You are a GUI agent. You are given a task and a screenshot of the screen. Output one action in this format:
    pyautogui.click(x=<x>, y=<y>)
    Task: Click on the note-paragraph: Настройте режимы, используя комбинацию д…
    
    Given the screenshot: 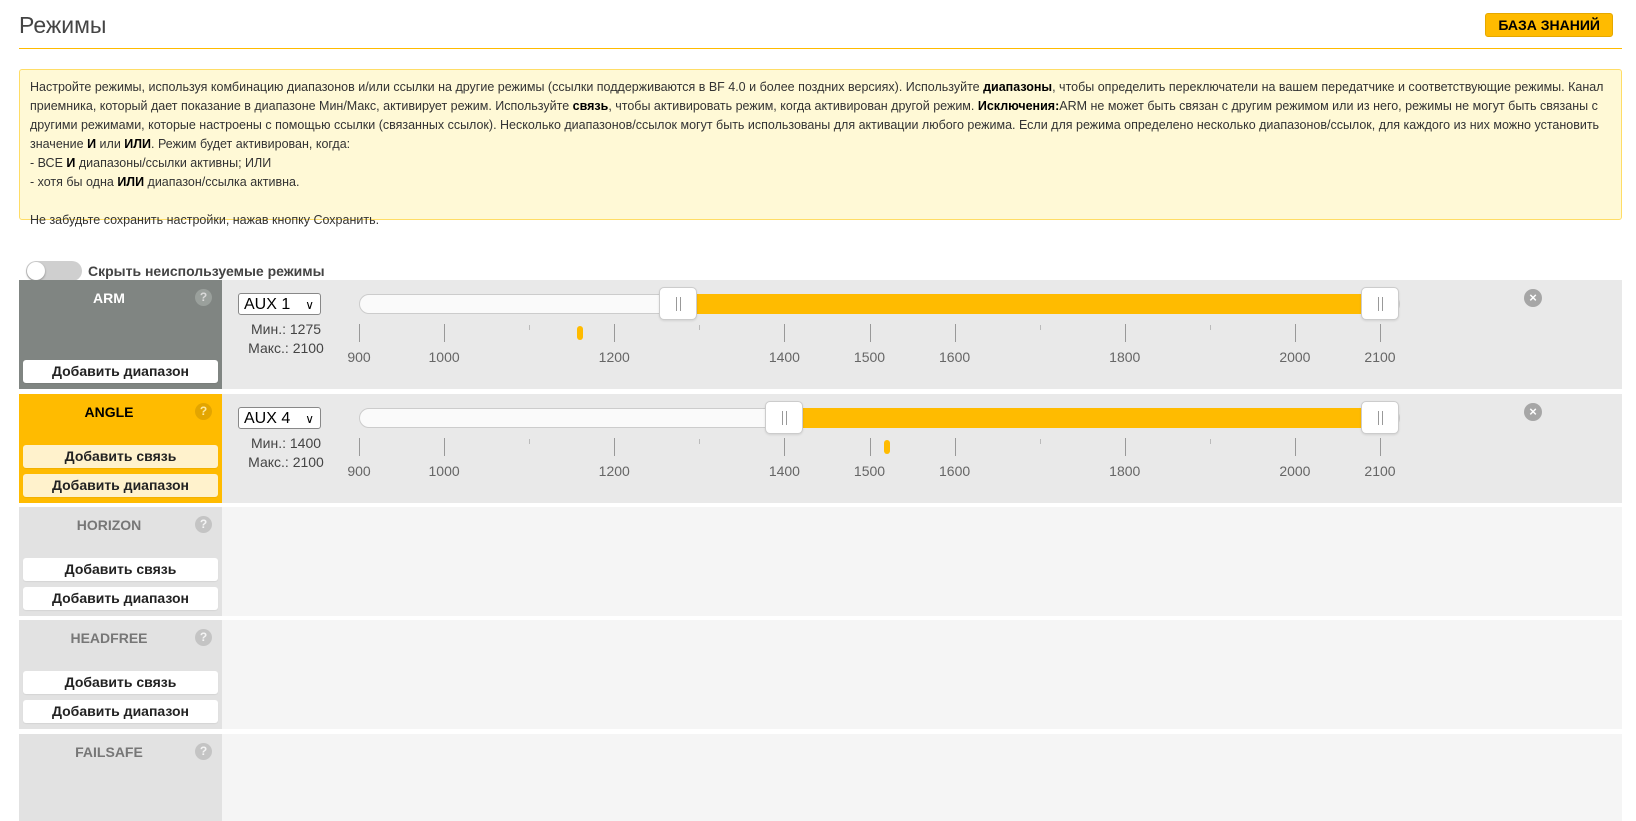 What is the action you would take?
    pyautogui.click(x=817, y=115)
    